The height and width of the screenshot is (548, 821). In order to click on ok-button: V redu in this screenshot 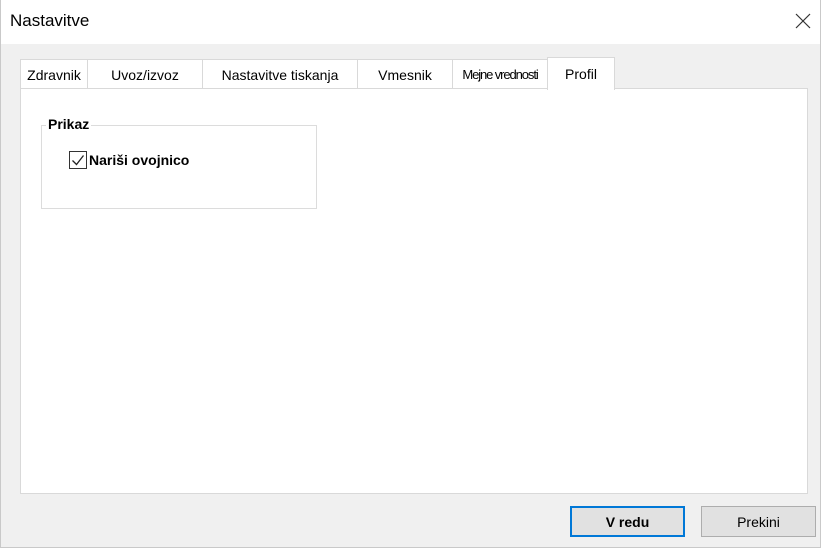, I will do `click(627, 521)`.